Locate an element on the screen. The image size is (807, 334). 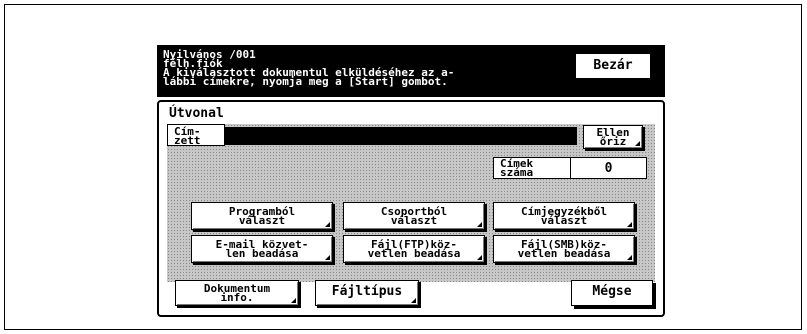
button-label: E-mail közvet- len beadása is located at coordinates (262, 249).